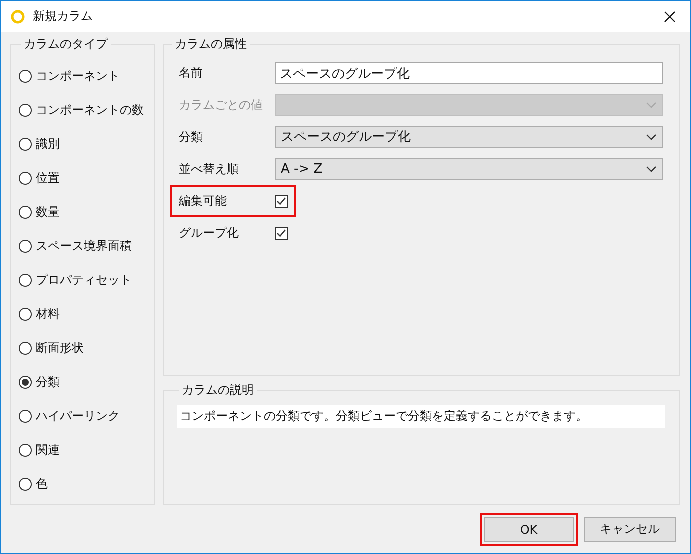  I want to click on field-label: カラムごとの値, so click(221, 105).